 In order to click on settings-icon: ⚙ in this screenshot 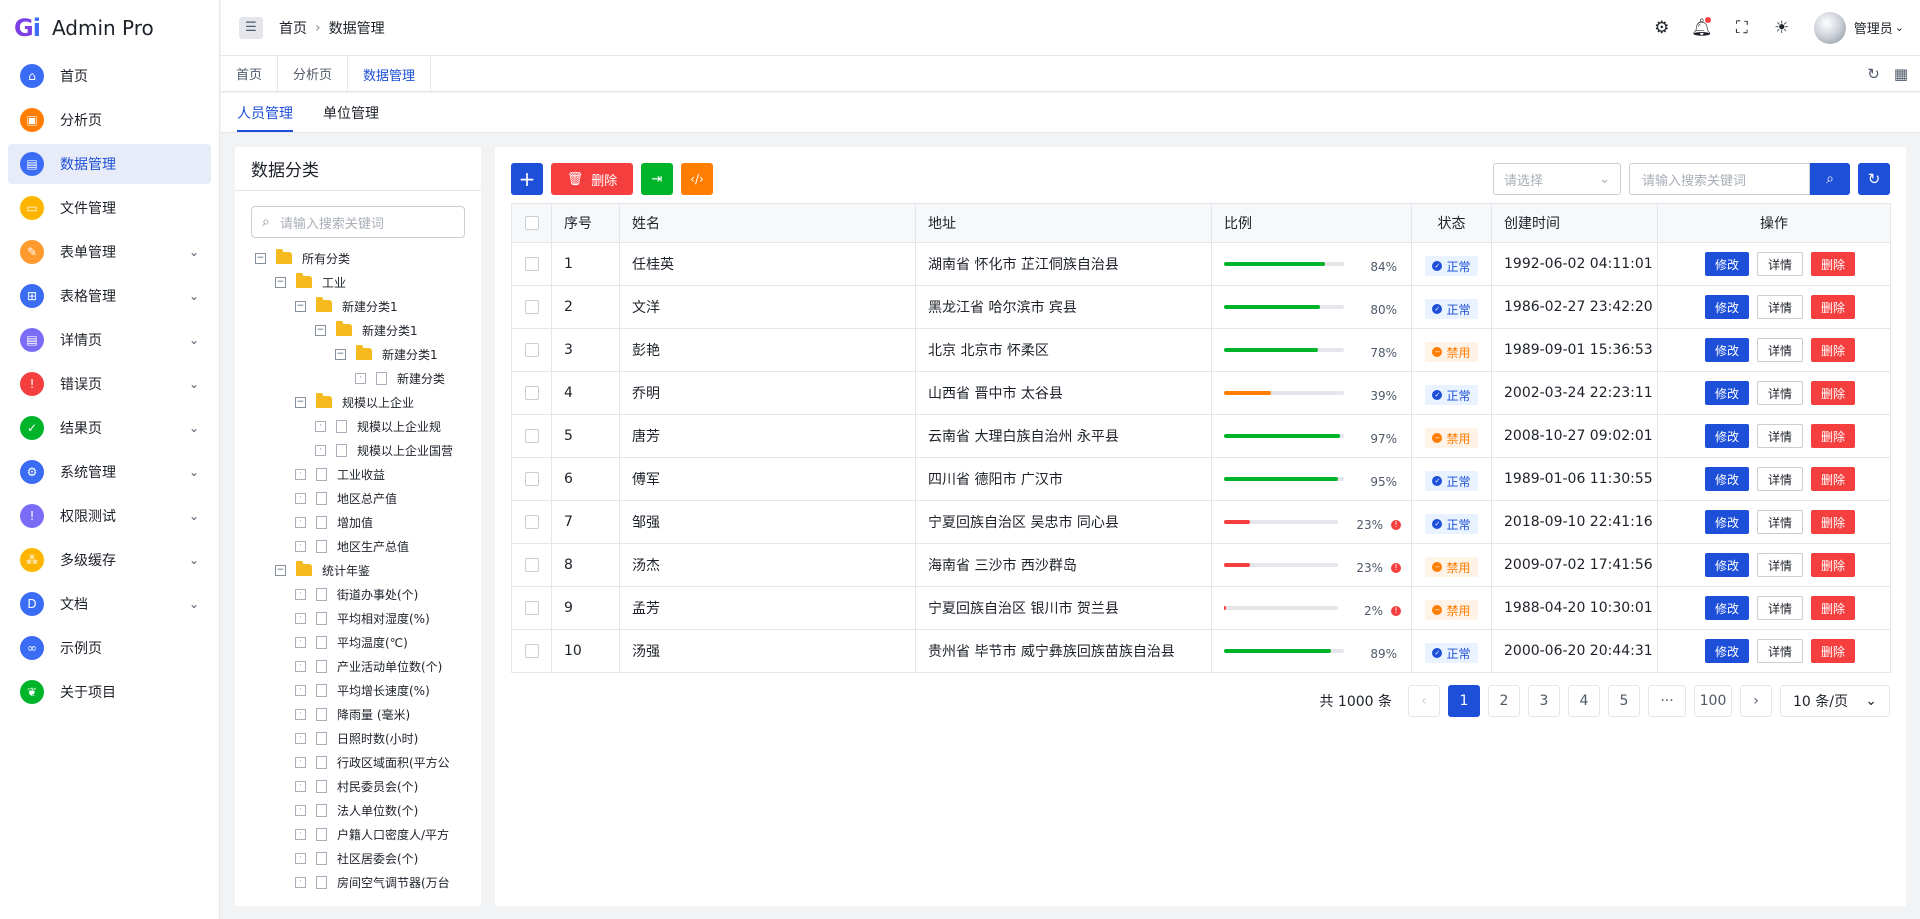, I will do `click(1662, 28)`.